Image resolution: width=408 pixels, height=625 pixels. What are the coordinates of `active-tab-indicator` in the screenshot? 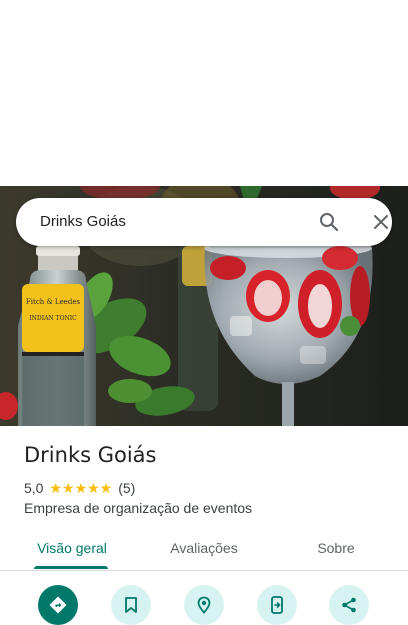 It's located at (71, 567).